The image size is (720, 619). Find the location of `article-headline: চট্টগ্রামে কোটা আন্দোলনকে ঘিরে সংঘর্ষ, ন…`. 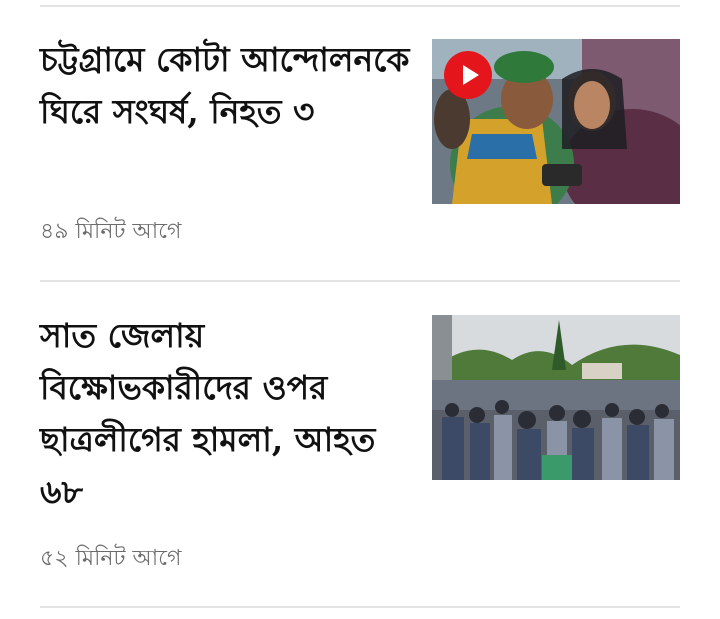

article-headline: চট্টগ্রামে কোটা আন্দোলনকে ঘিরে সংঘর্ষ, ন… is located at coordinates (225, 86).